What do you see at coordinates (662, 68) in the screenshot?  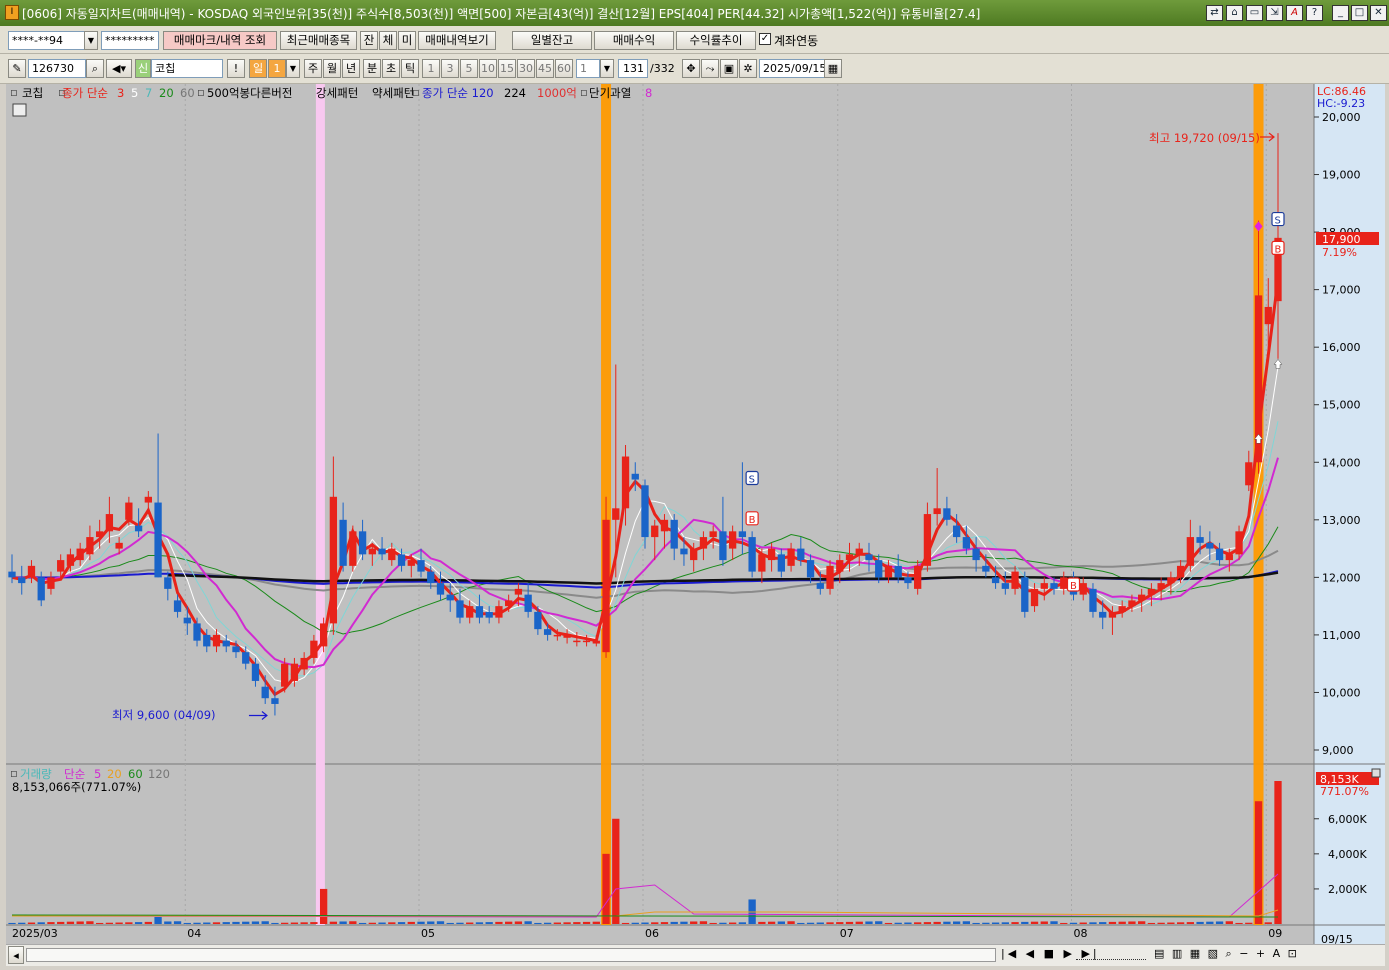 I see `bar-total-label: /332` at bounding box center [662, 68].